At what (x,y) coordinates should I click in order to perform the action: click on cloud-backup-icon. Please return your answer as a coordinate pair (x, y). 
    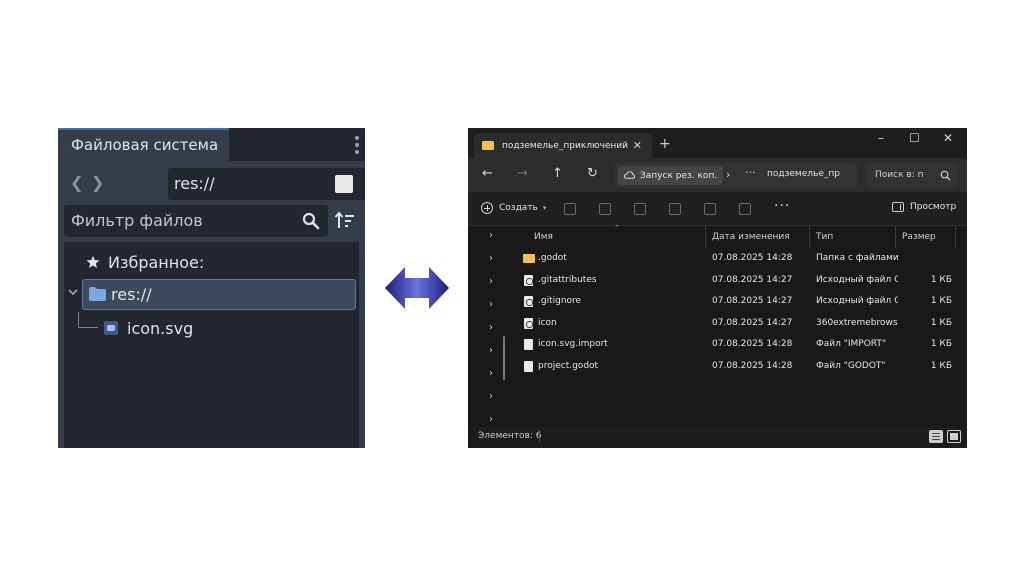
    Looking at the image, I should click on (629, 175).